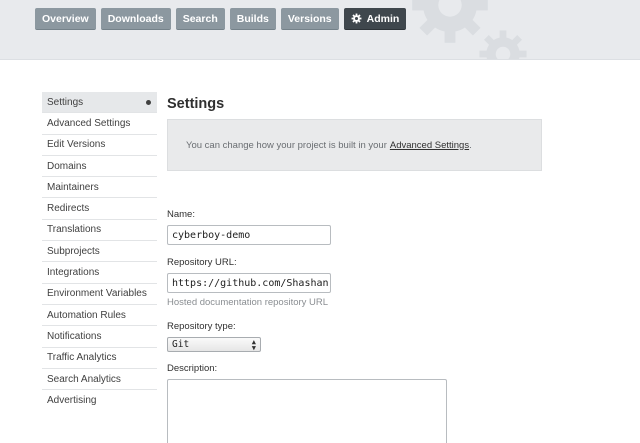  Describe the element at coordinates (99, 188) in the screenshot. I see `sidebar-item-maintainers: Maintainers` at that location.